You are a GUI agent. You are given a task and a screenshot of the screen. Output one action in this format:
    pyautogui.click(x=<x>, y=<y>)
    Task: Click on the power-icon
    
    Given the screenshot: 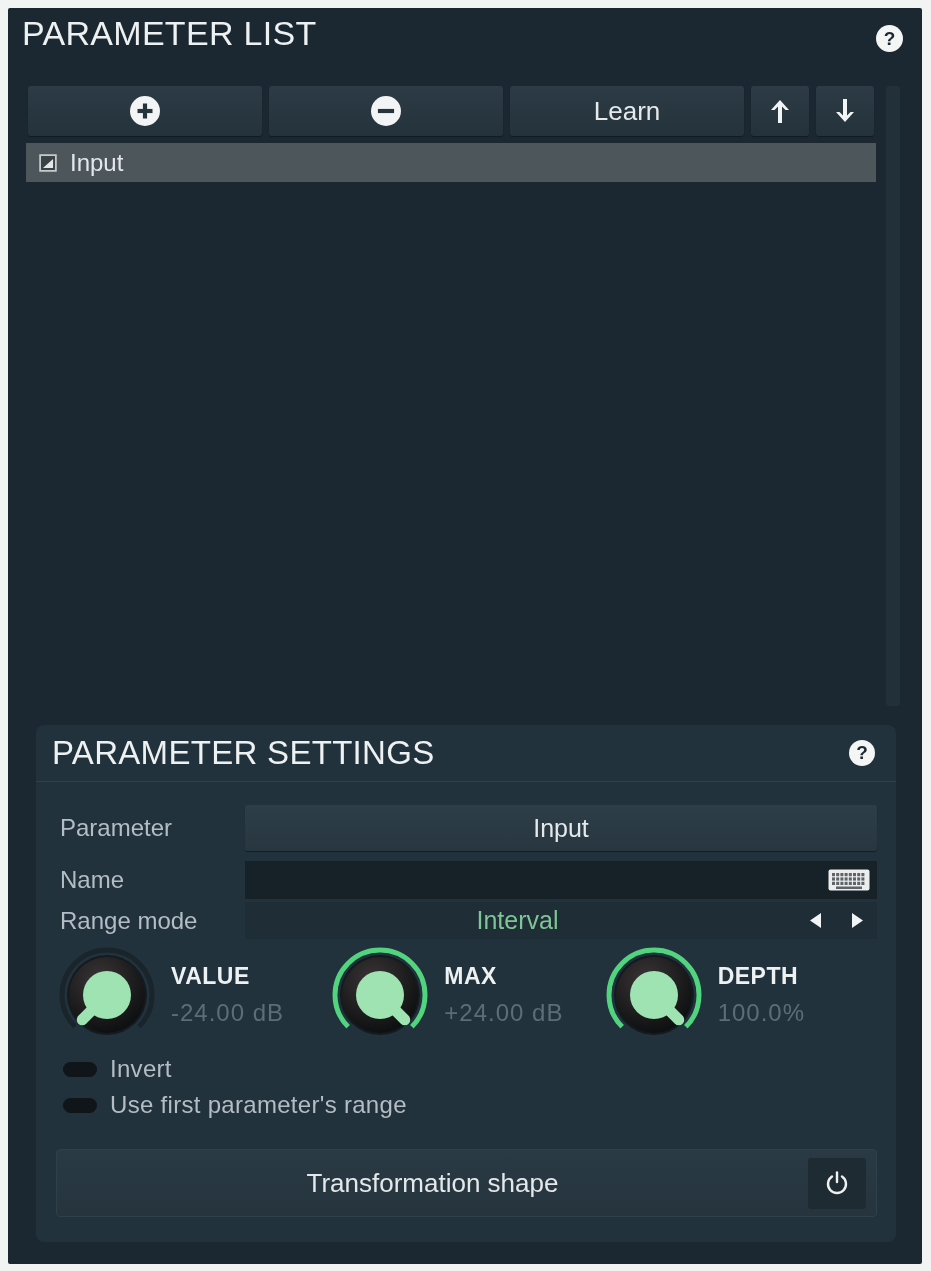 What is the action you would take?
    pyautogui.click(x=837, y=1183)
    